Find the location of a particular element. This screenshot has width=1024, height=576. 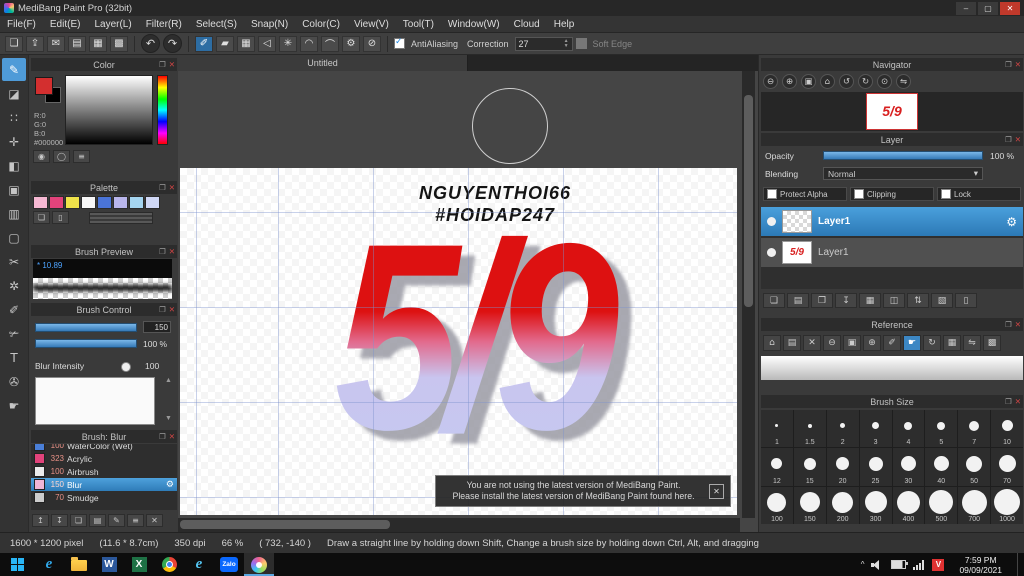

reset-view-icon: ⊙ is located at coordinates (884, 81).